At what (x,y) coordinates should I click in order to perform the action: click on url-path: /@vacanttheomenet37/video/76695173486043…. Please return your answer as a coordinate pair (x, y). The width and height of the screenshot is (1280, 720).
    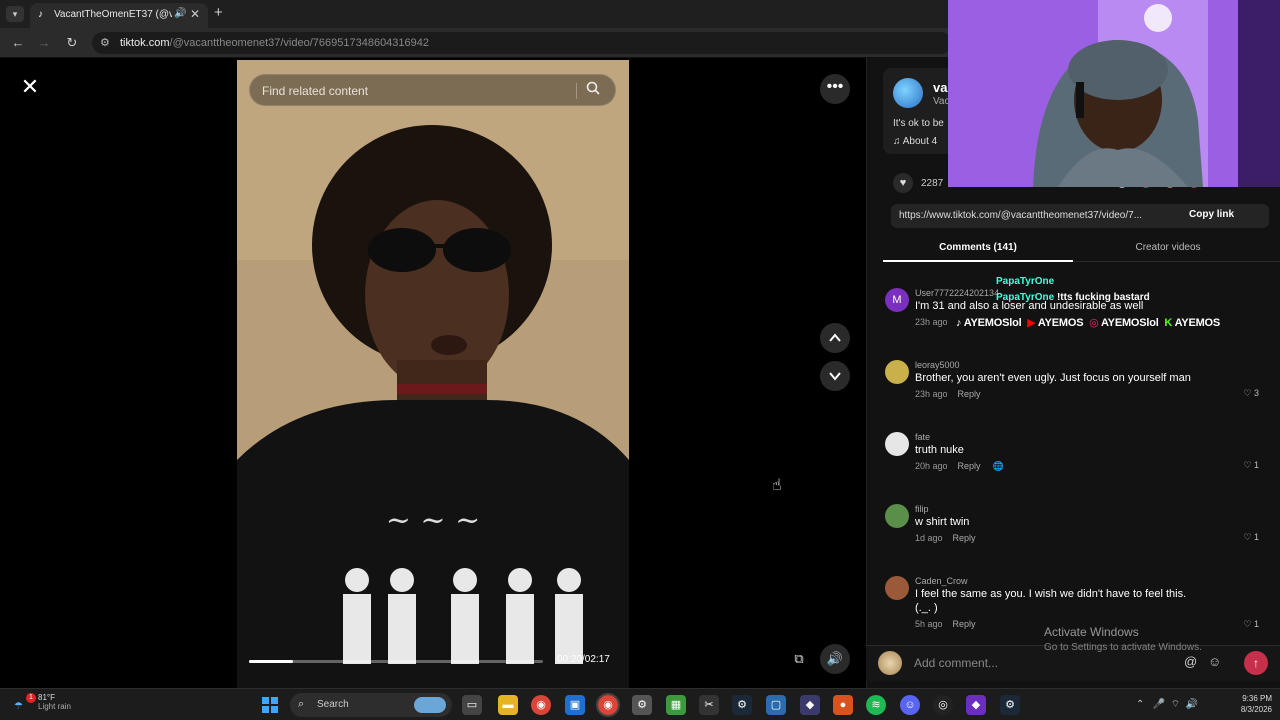
    Looking at the image, I should click on (299, 43).